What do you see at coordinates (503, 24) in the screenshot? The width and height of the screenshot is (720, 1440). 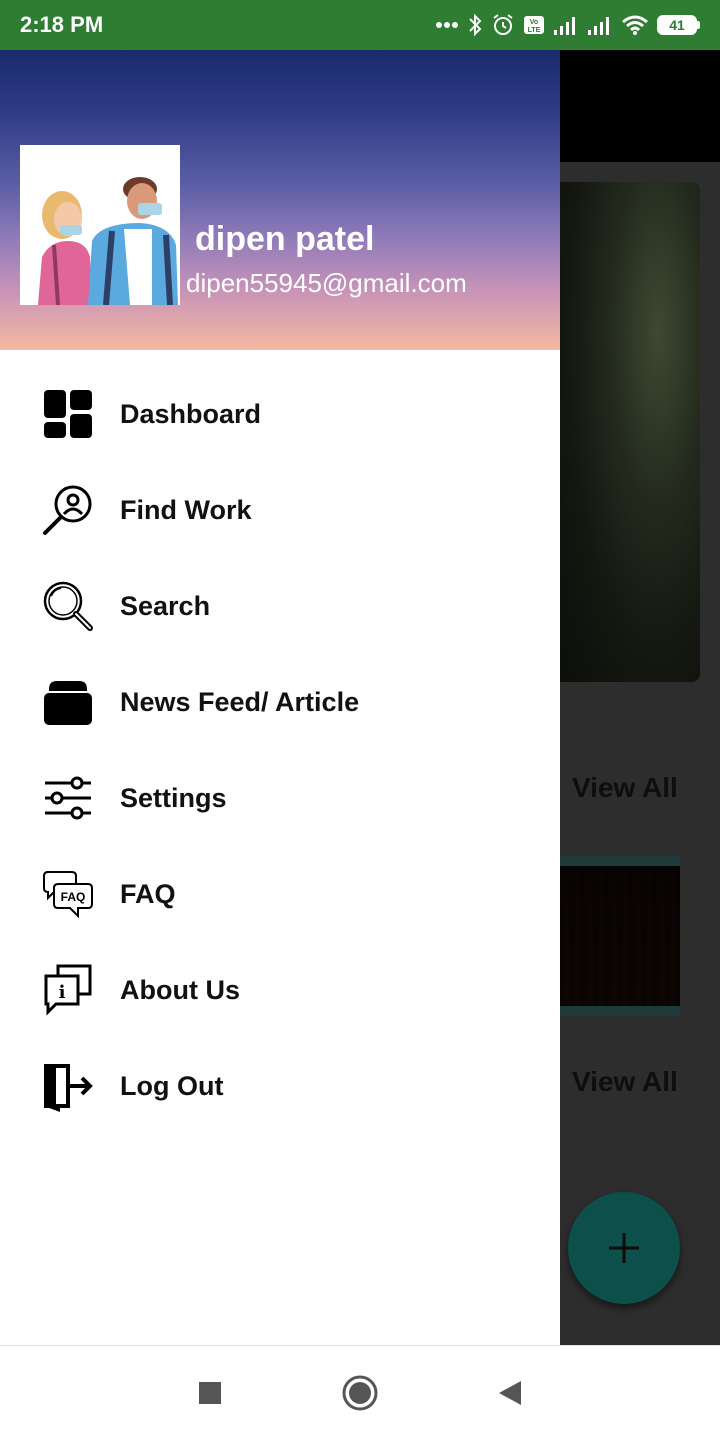 I see `alarm-icon` at bounding box center [503, 24].